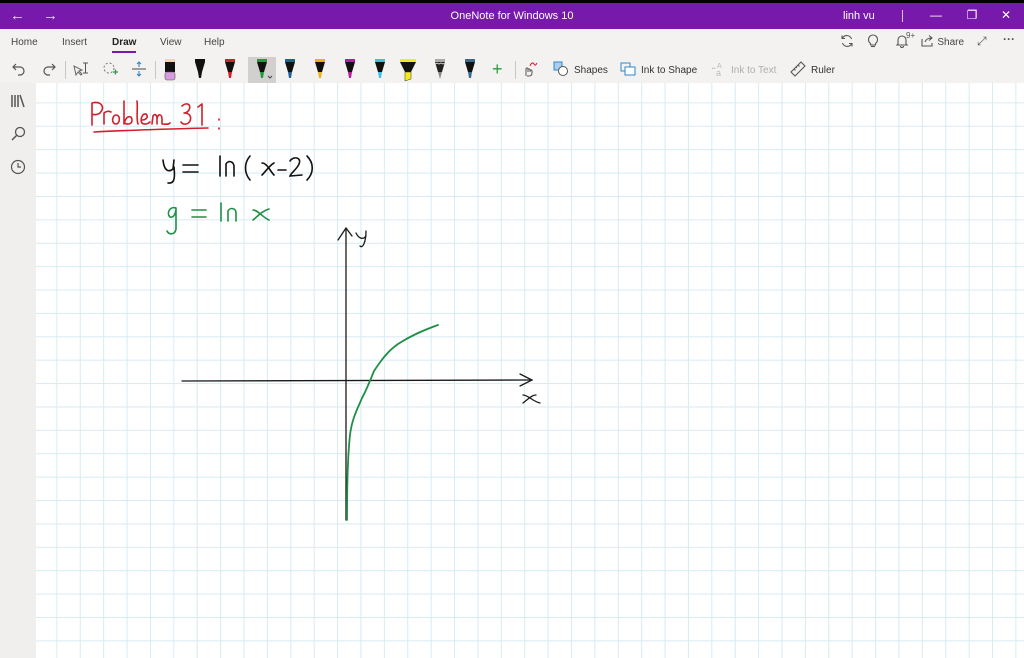 This screenshot has width=1024, height=658. What do you see at coordinates (218, 218) in the screenshot?
I see `equation-2-ink` at bounding box center [218, 218].